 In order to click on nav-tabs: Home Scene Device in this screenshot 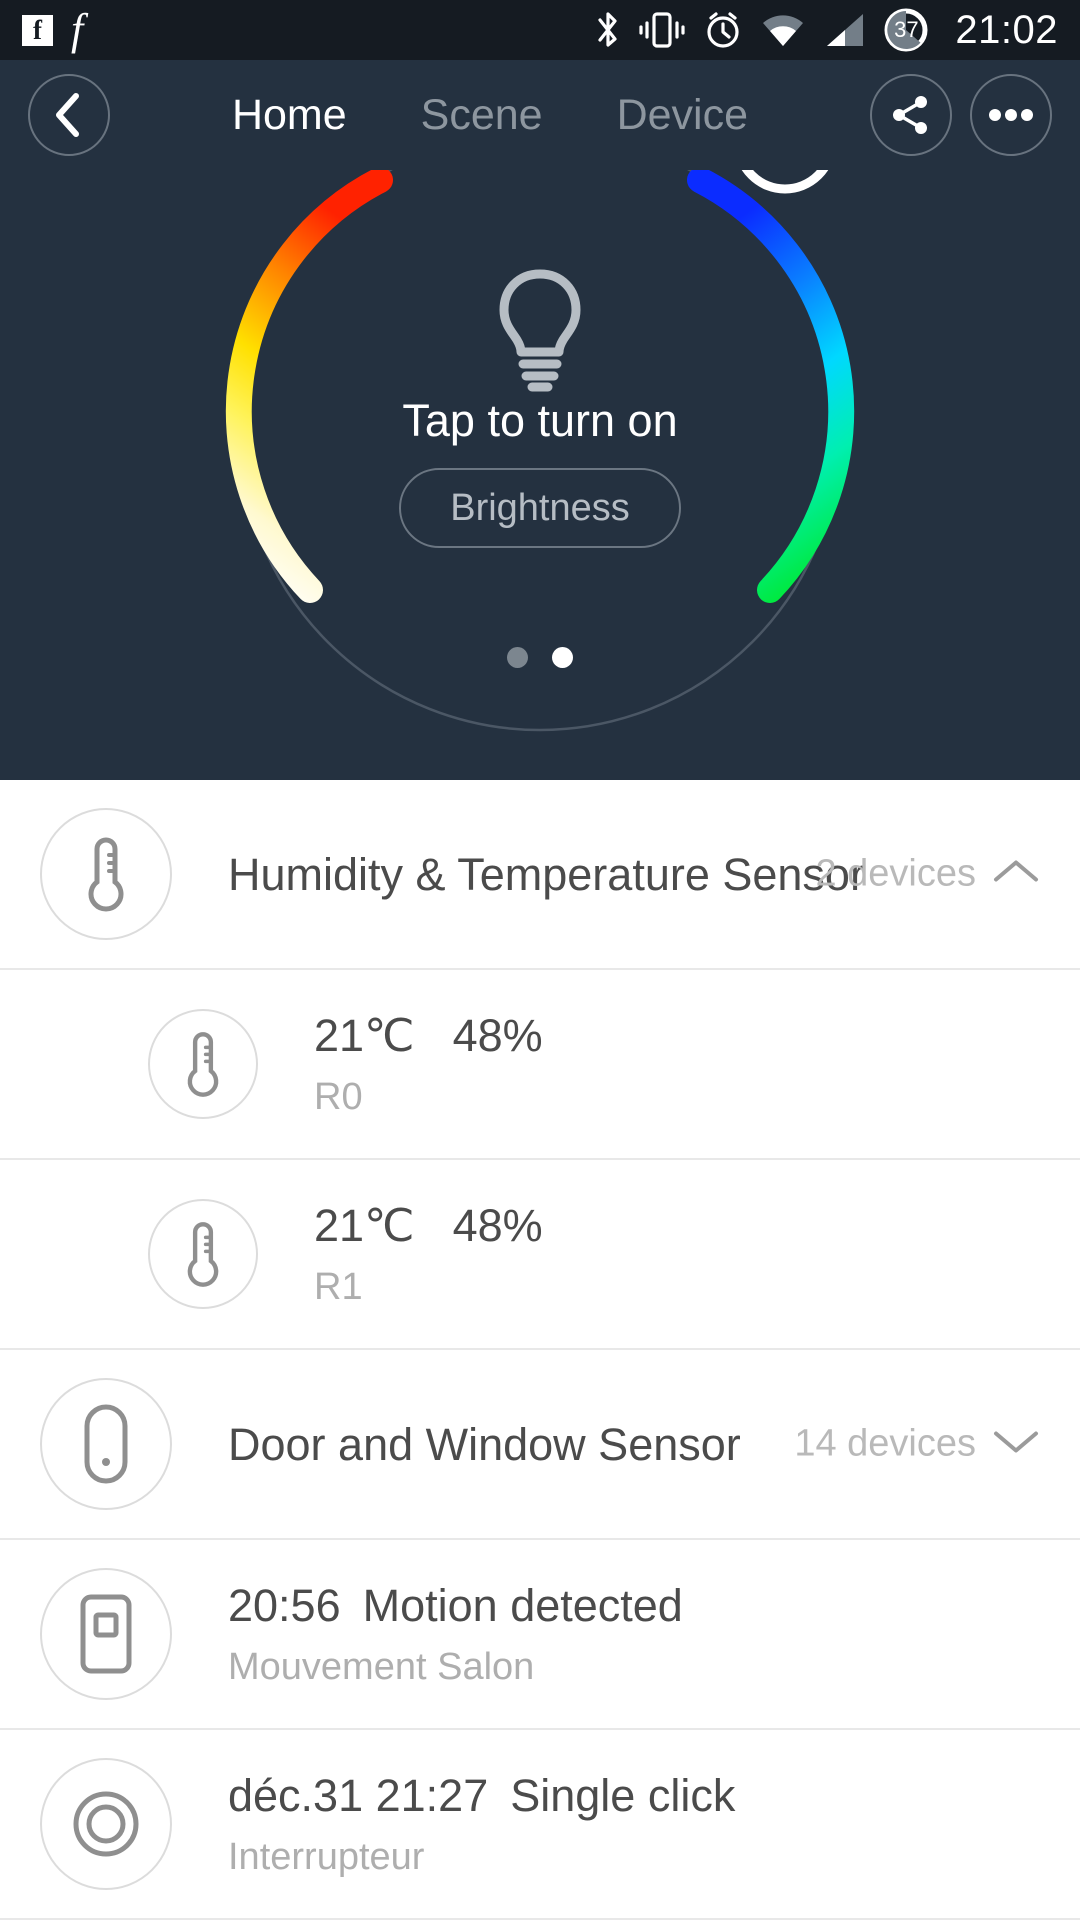, I will do `click(490, 115)`.